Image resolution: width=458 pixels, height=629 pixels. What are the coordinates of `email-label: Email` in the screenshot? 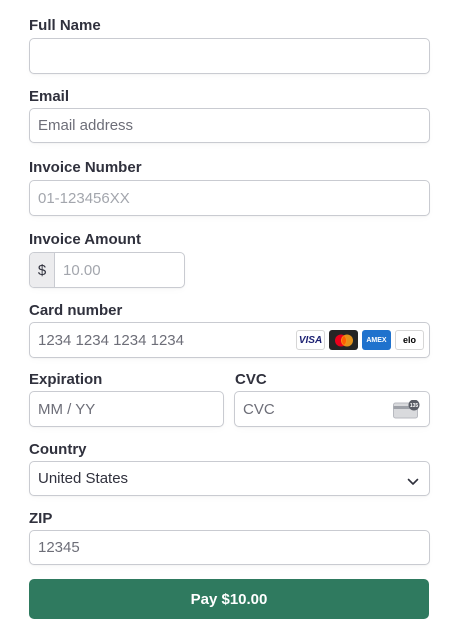 It's located at (49, 96).